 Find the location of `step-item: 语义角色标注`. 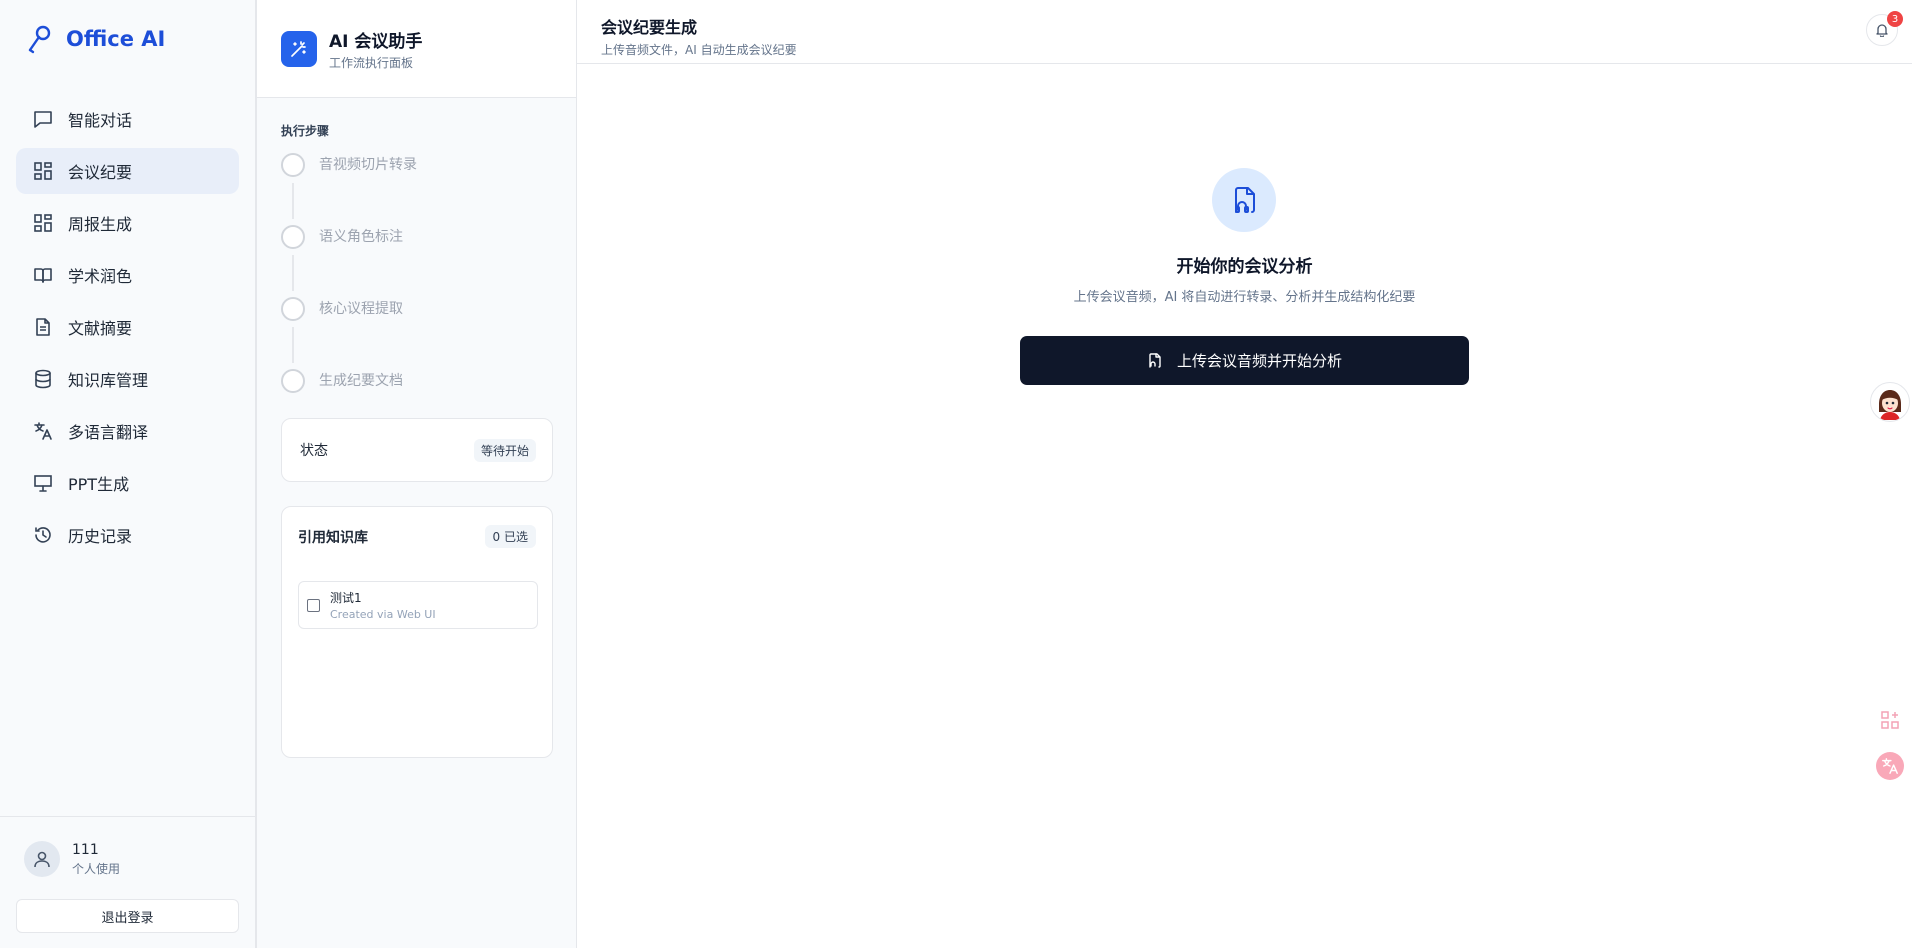

step-item: 语义角色标注 is located at coordinates (349, 261).